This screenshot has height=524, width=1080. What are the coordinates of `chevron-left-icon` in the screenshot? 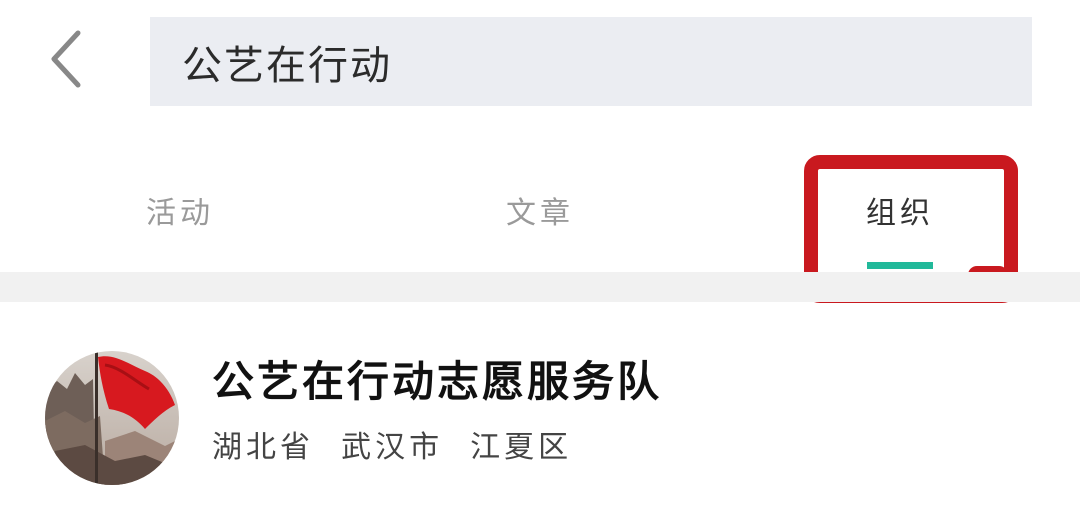 It's located at (66, 61).